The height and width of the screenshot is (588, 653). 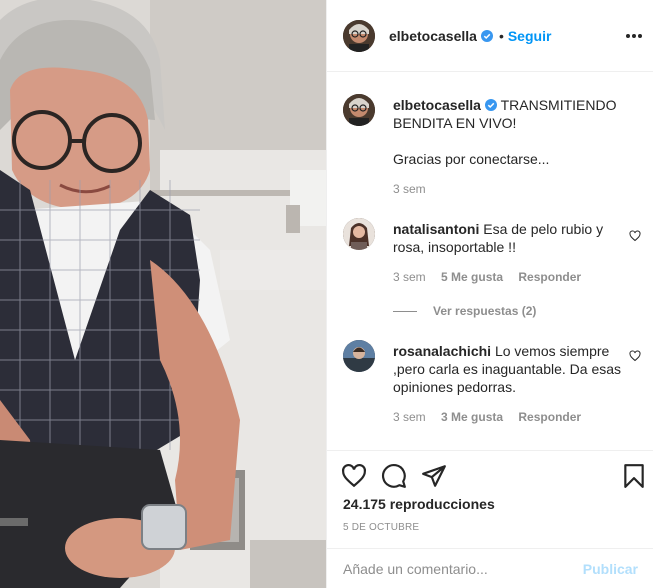 I want to click on more-options-icon, so click(x=634, y=36).